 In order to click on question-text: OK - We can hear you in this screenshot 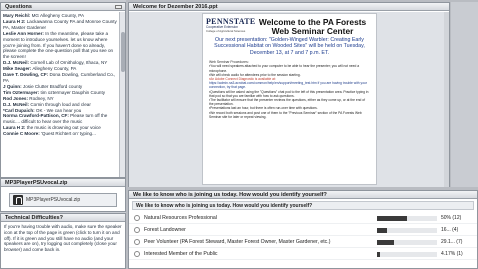, I will do `click(58, 110)`.